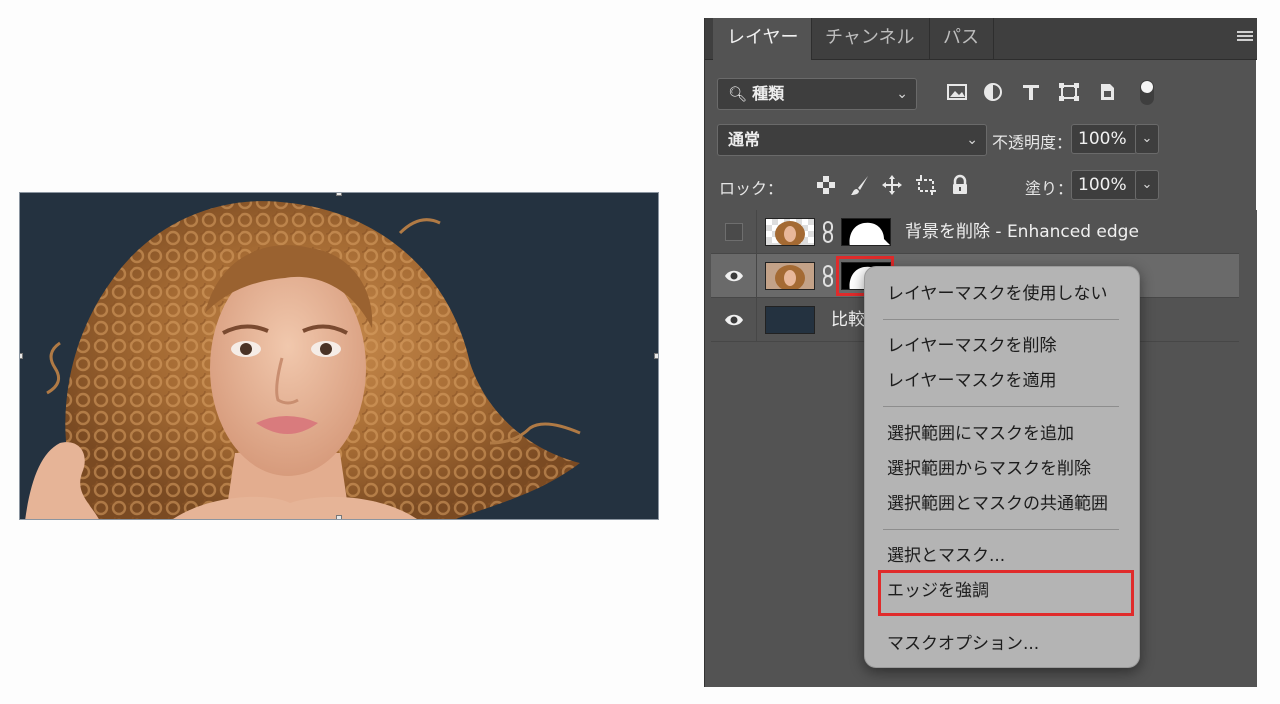 The height and width of the screenshot is (704, 1280). Describe the element at coordinates (997, 294) in the screenshot. I see `menu-item-disable-layer-mask: レイヤーマスクを使用しない` at that location.